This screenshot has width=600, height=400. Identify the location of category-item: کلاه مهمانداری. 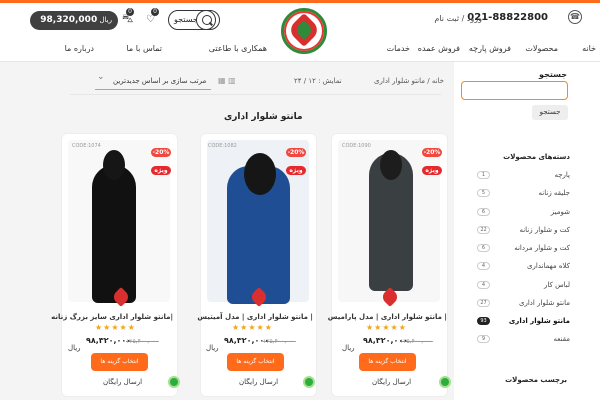
(548, 266).